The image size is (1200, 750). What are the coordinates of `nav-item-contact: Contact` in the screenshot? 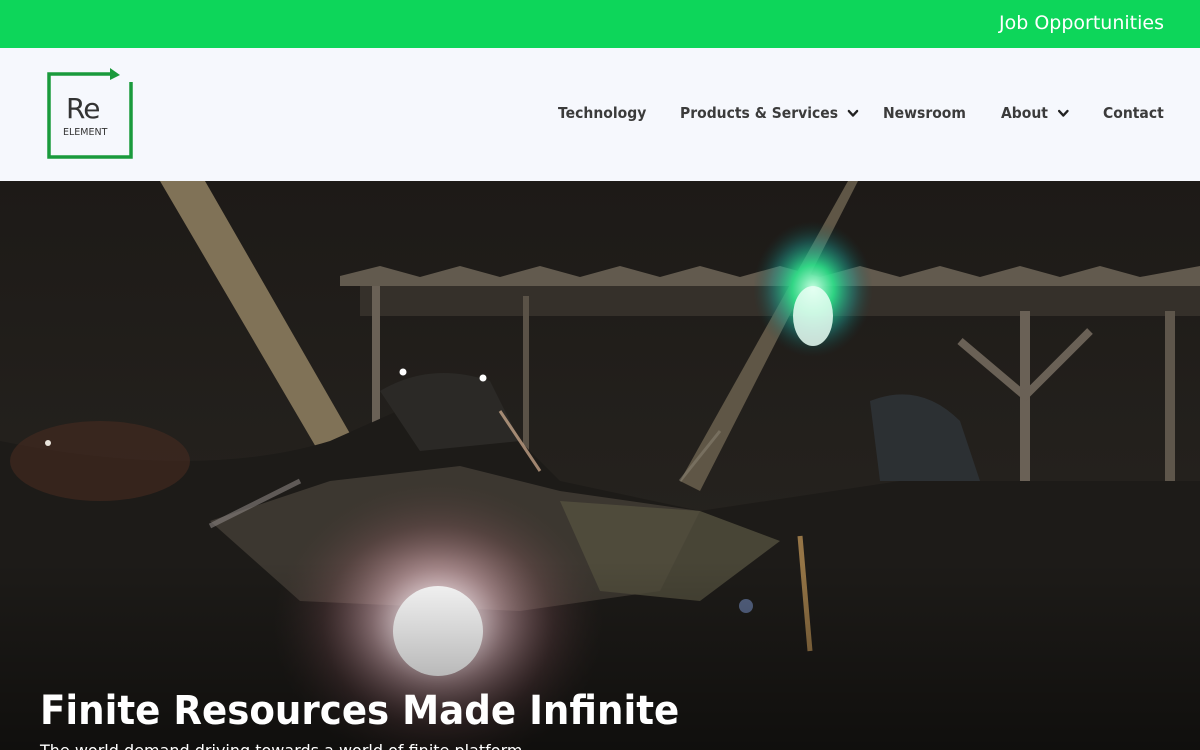 It's located at (1133, 113).